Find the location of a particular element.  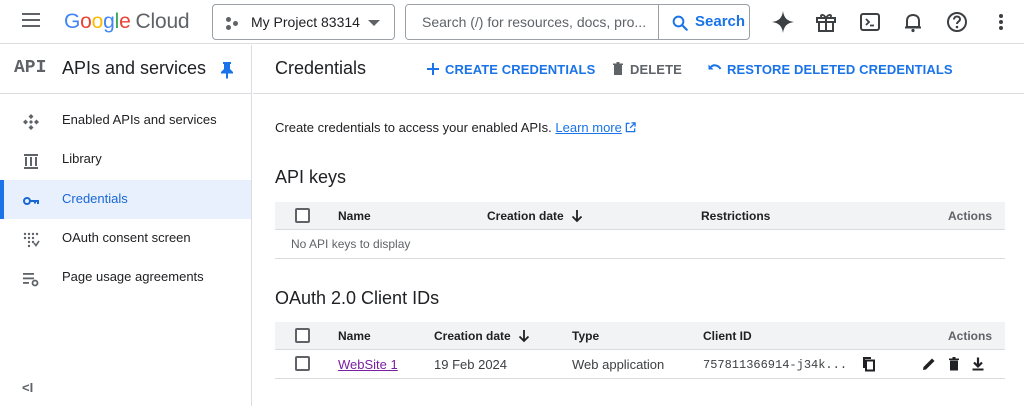

delete-label: DELETE is located at coordinates (656, 69).